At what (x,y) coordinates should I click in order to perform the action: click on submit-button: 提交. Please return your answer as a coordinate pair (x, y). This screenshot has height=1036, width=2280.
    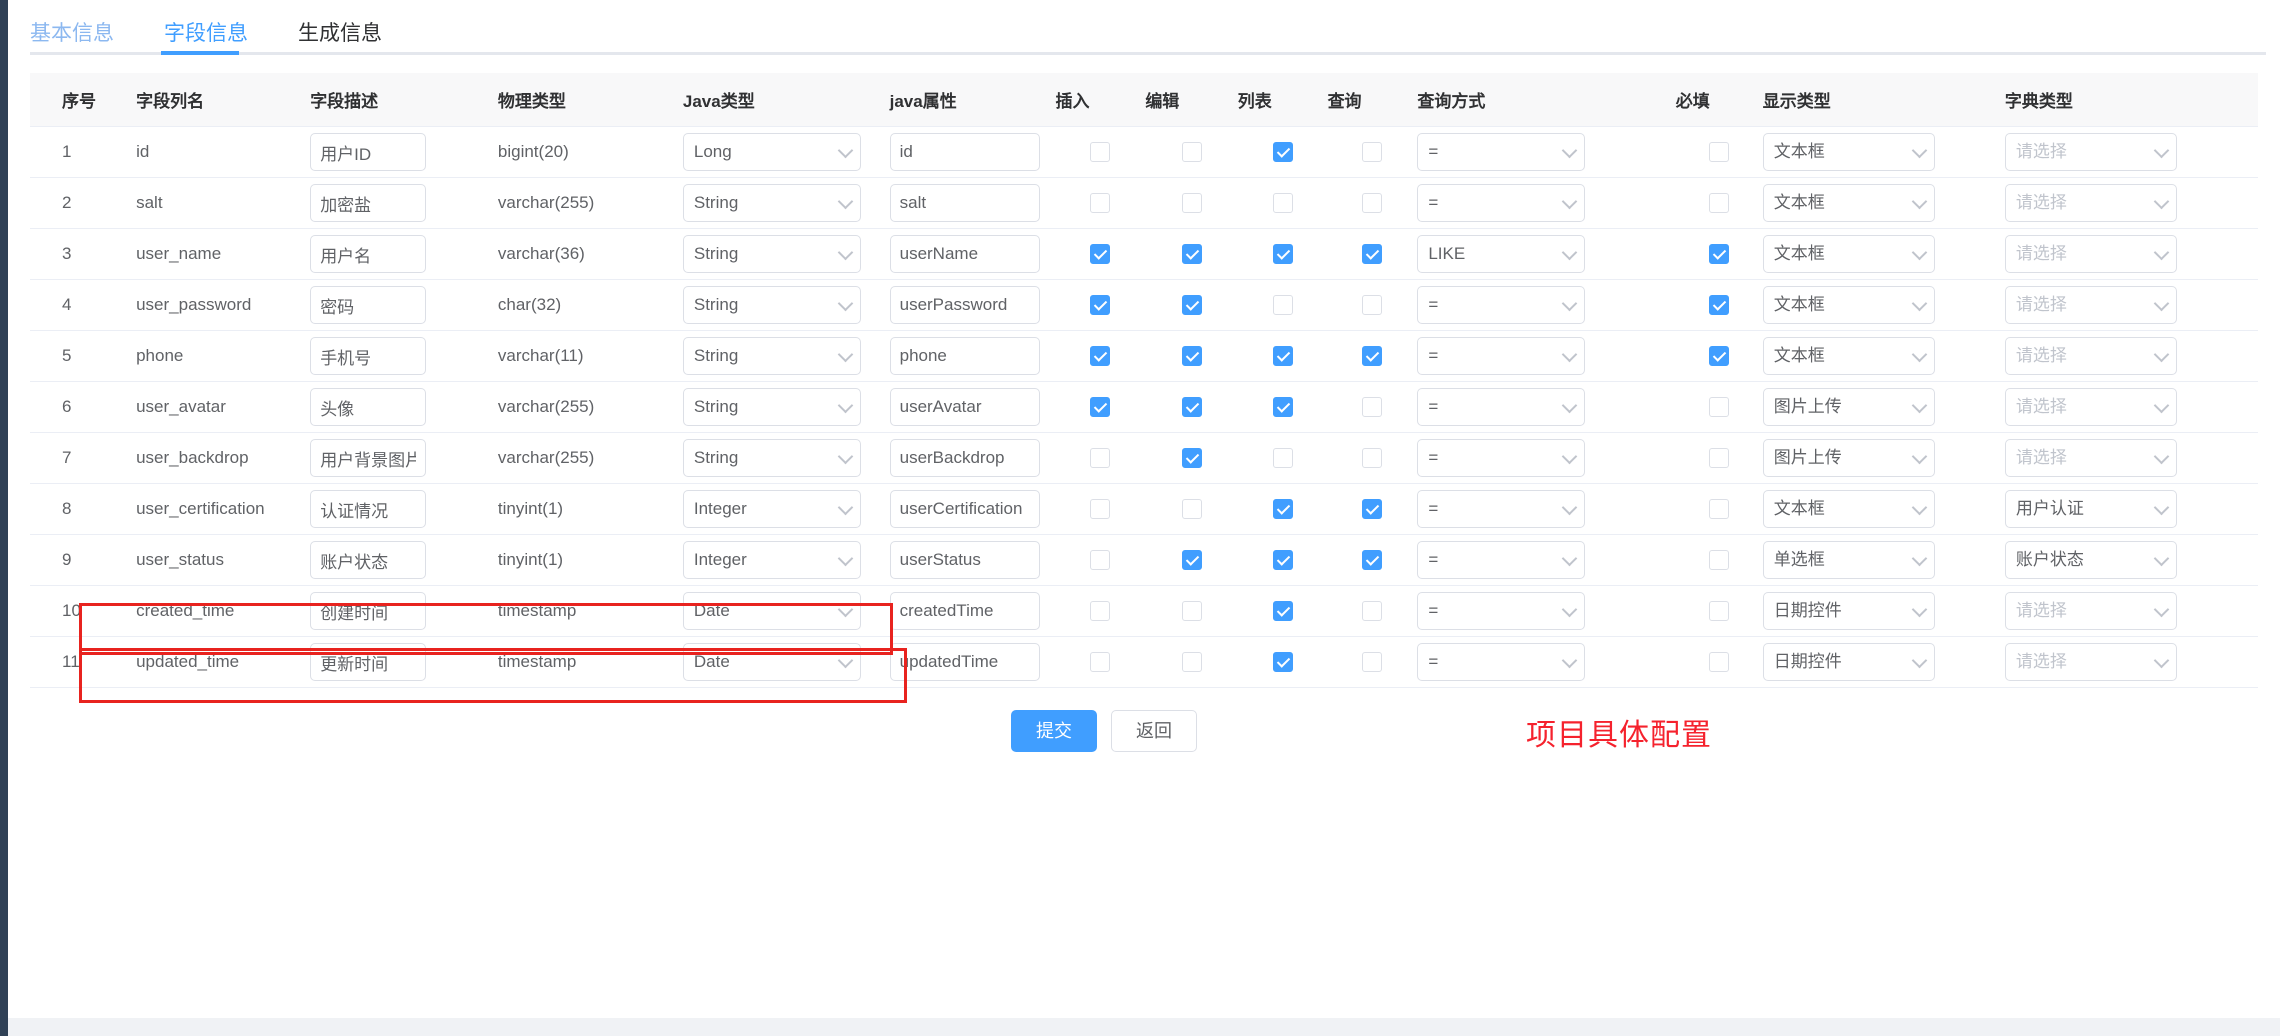
    Looking at the image, I should click on (1054, 731).